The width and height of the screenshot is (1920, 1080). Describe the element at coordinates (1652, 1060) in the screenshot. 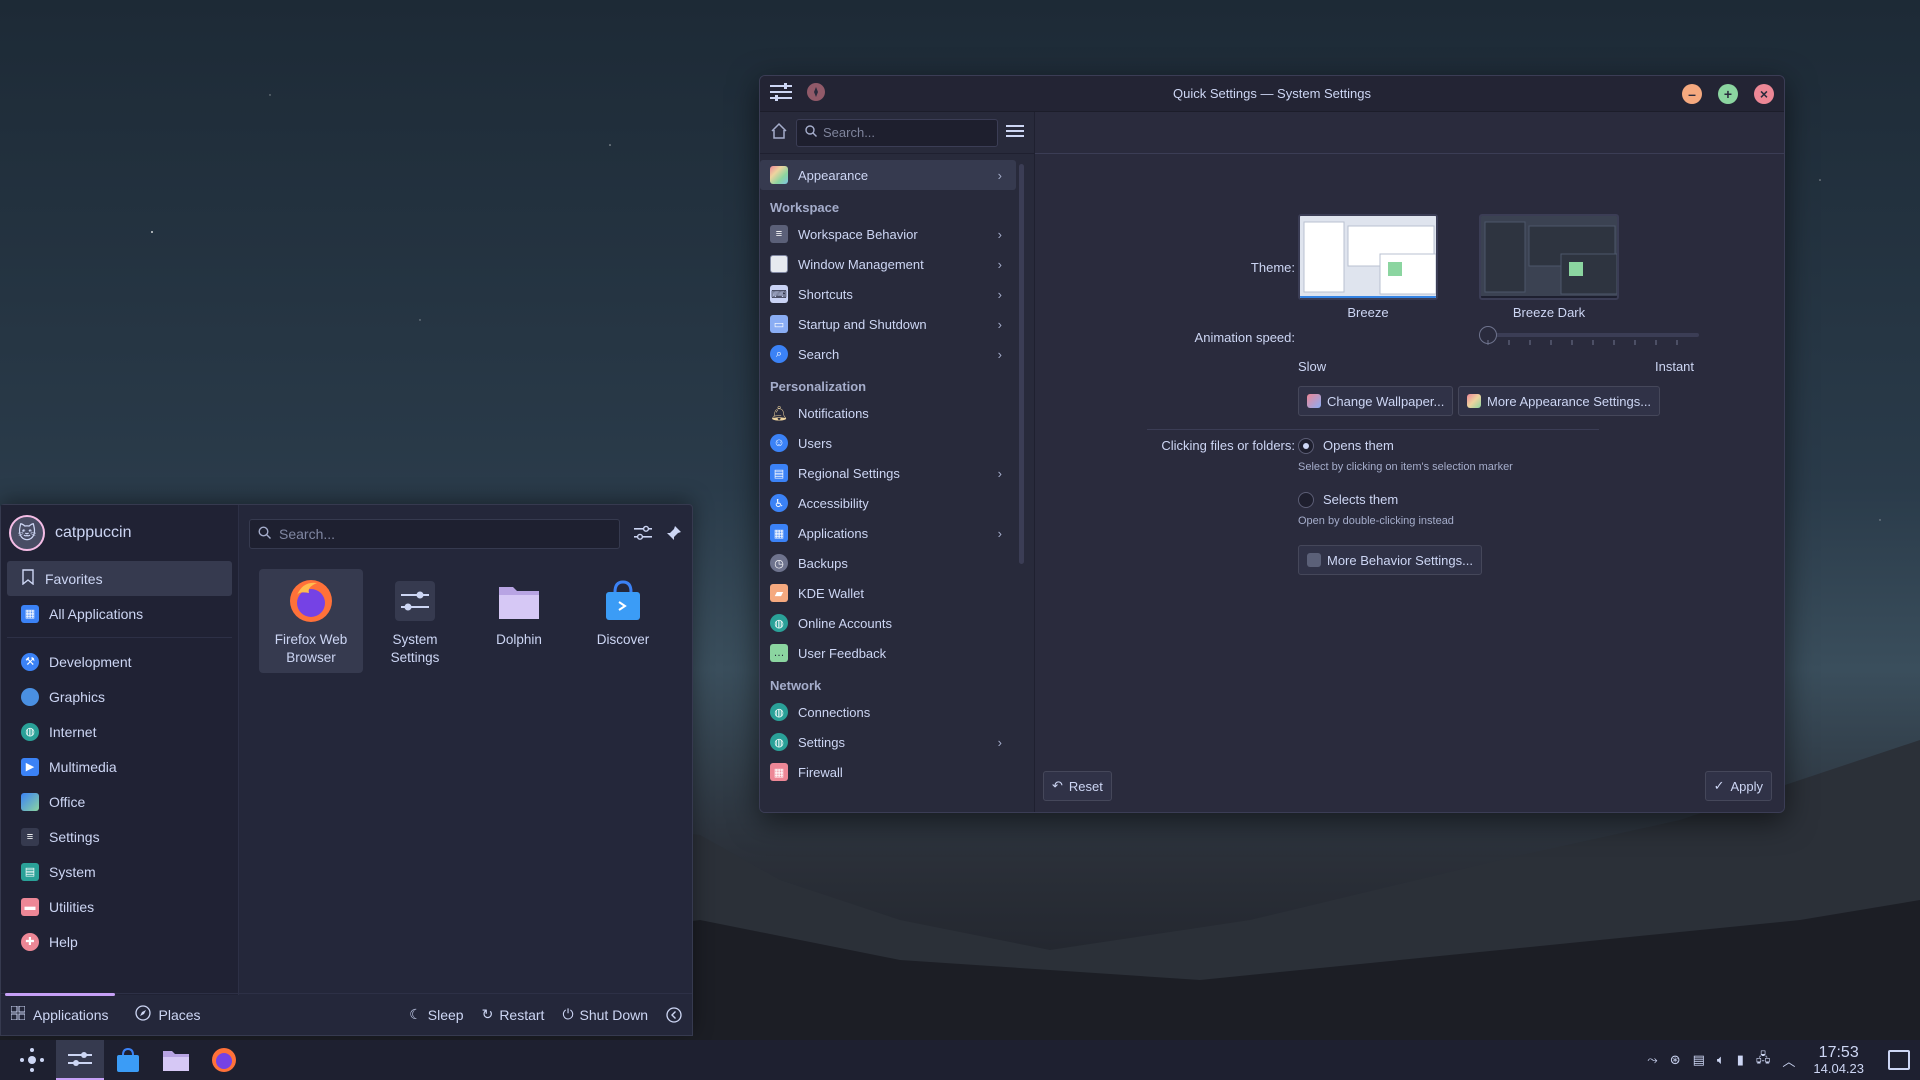

I see `kde-connect-icon: ⤳` at that location.